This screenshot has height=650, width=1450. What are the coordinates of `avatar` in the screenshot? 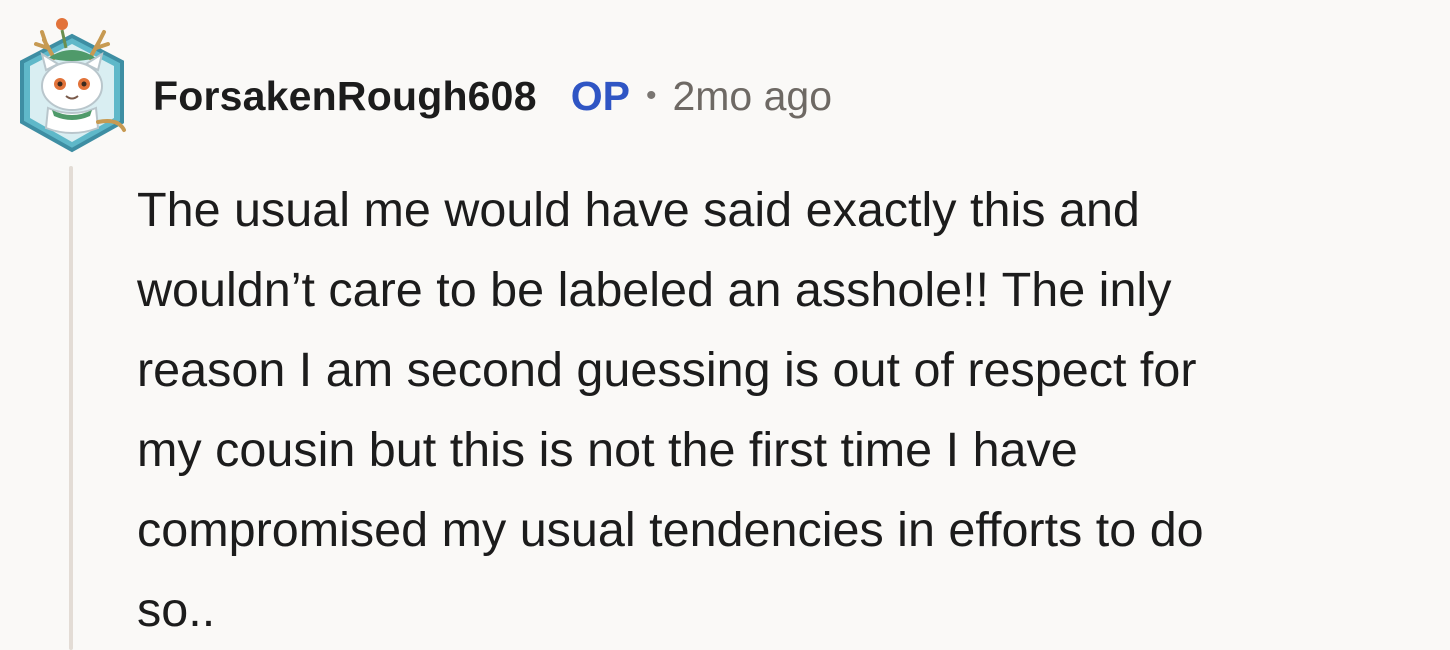 It's located at (72, 86).